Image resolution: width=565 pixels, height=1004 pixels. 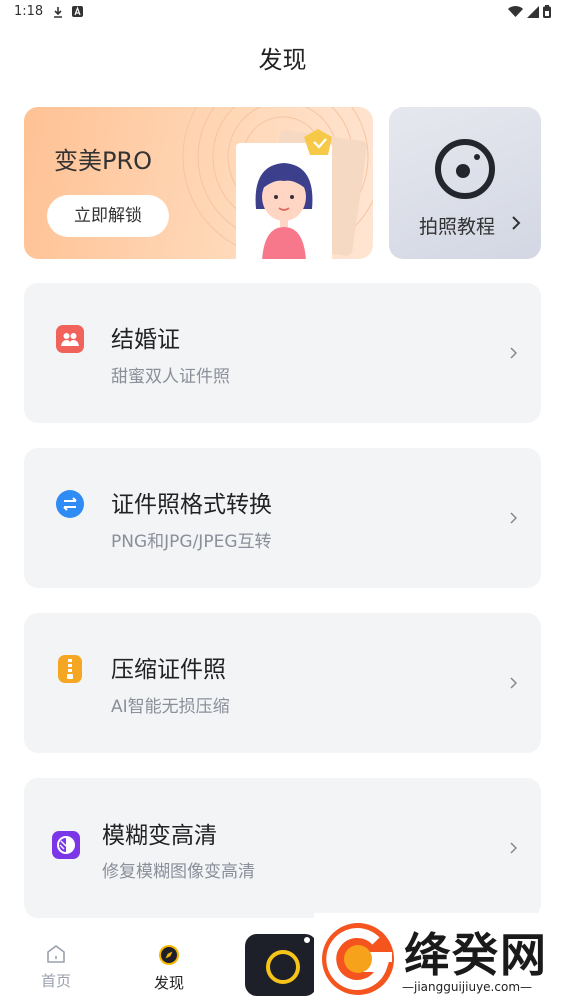 What do you see at coordinates (56, 954) in the screenshot?
I see `home-icon` at bounding box center [56, 954].